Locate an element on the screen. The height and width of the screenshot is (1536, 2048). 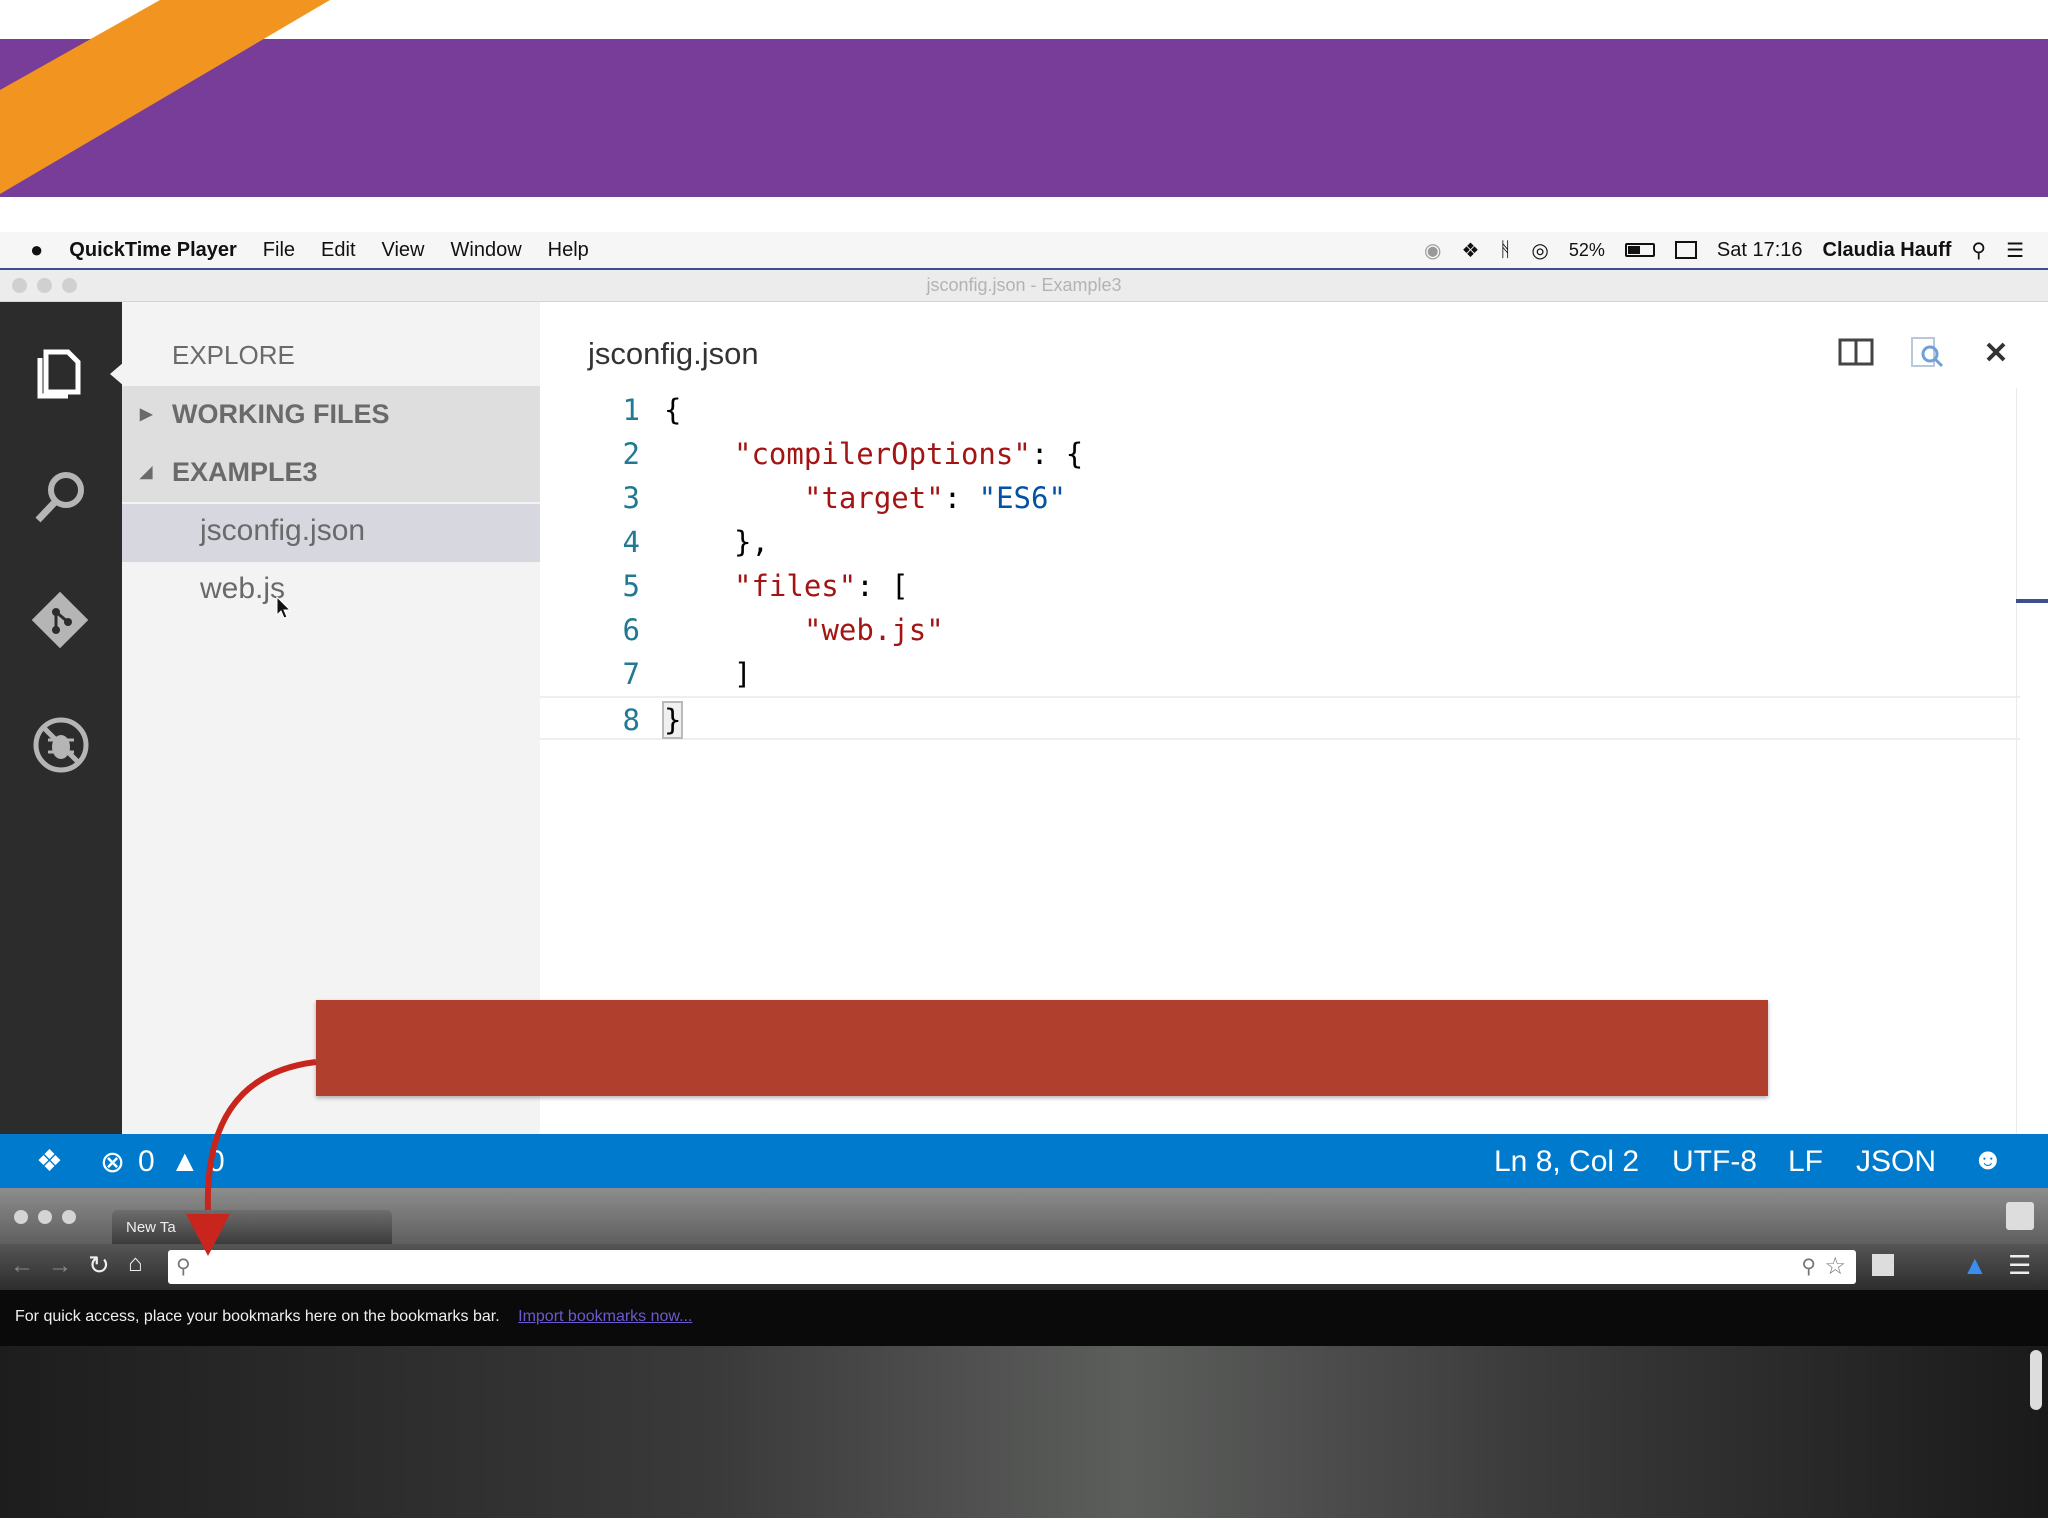
spotlight-search-icon: ⚲ is located at coordinates (1978, 250).